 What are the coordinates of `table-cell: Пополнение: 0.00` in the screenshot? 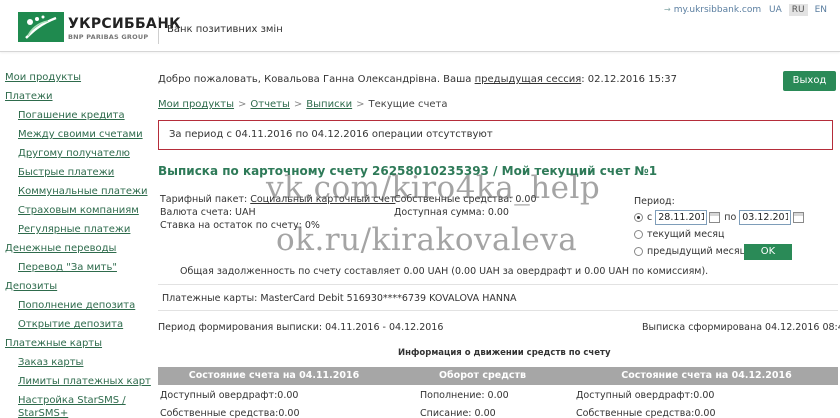 It's located at (464, 395).